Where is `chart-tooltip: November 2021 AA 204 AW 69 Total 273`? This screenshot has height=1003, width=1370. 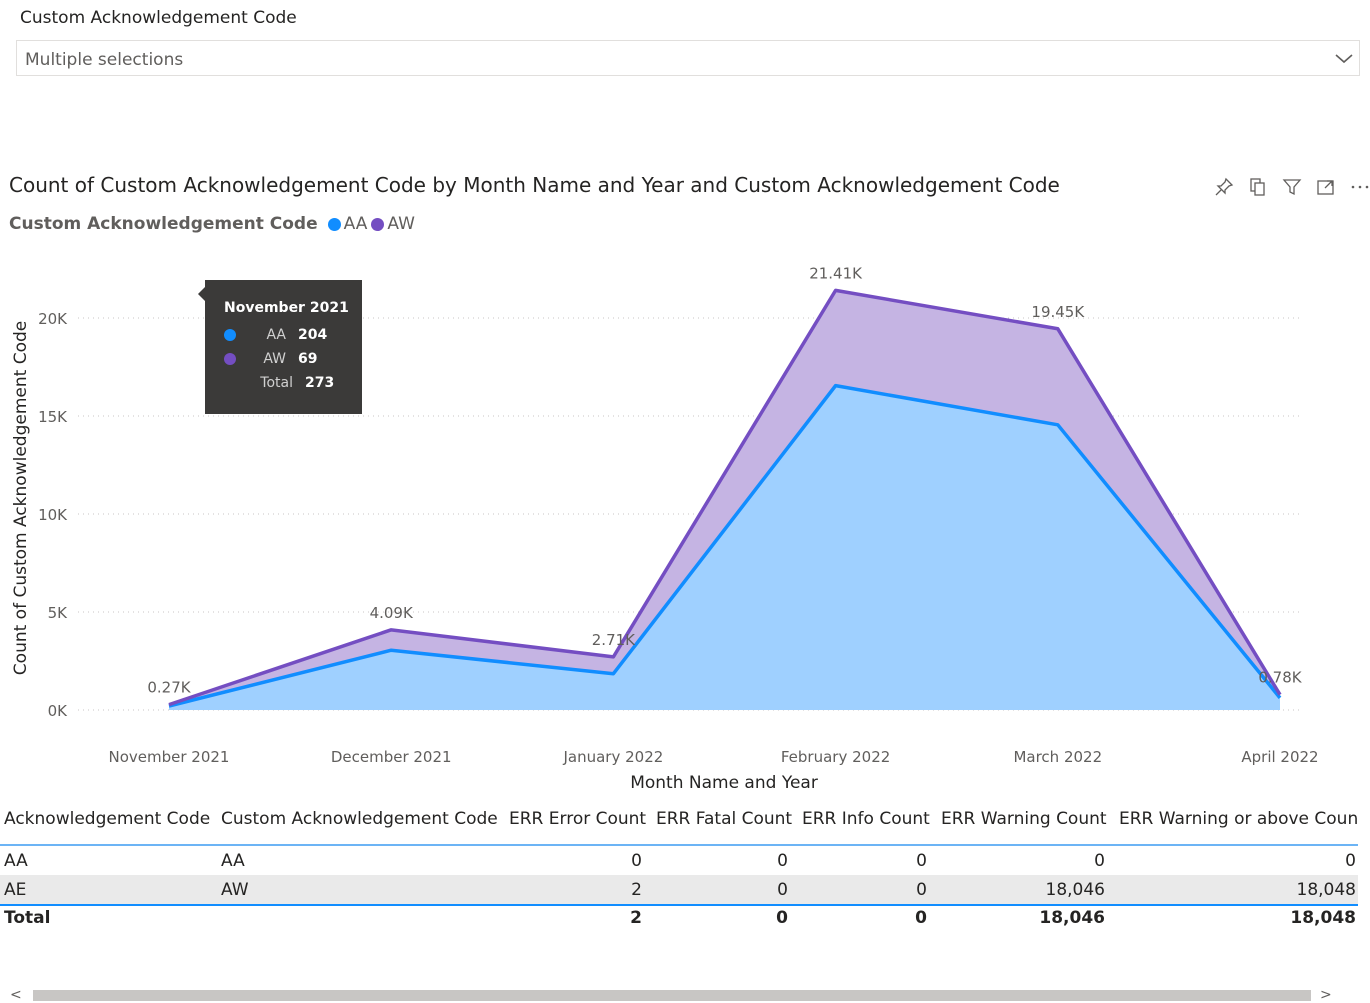 chart-tooltip: November 2021 AA 204 AW 69 Total 273 is located at coordinates (280, 347).